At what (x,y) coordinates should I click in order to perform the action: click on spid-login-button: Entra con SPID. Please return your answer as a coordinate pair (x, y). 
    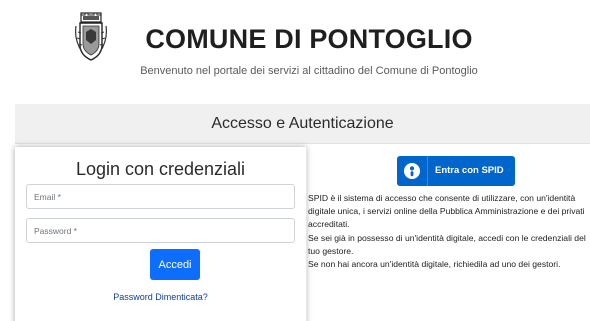
    Looking at the image, I should click on (456, 171).